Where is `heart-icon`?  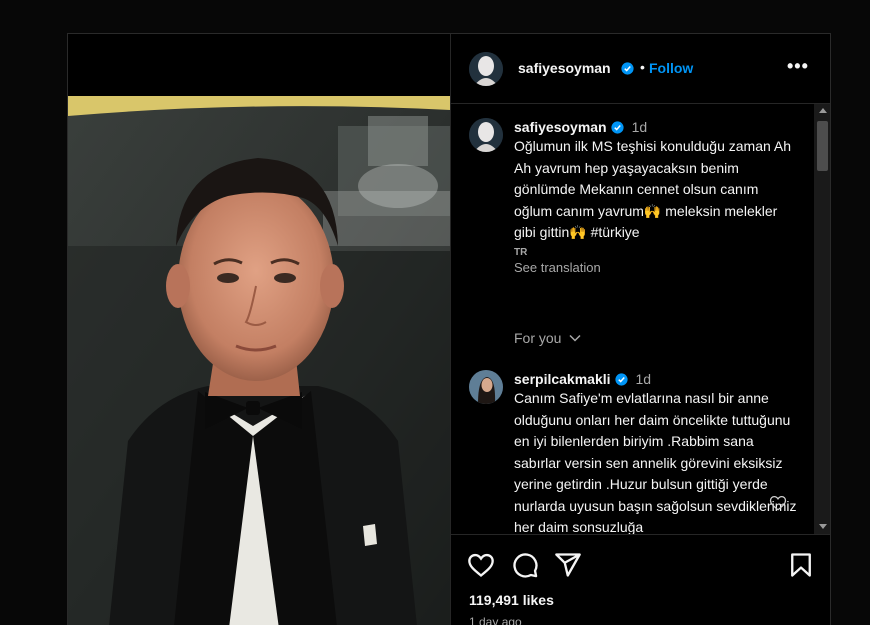
heart-icon is located at coordinates (481, 565).